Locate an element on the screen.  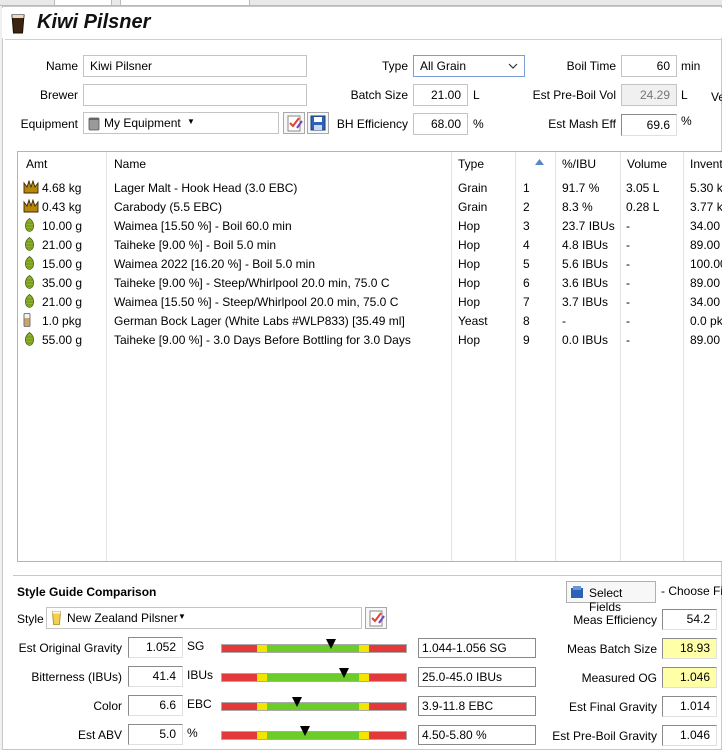
style-metric-unit: EBC is located at coordinates (199, 704).